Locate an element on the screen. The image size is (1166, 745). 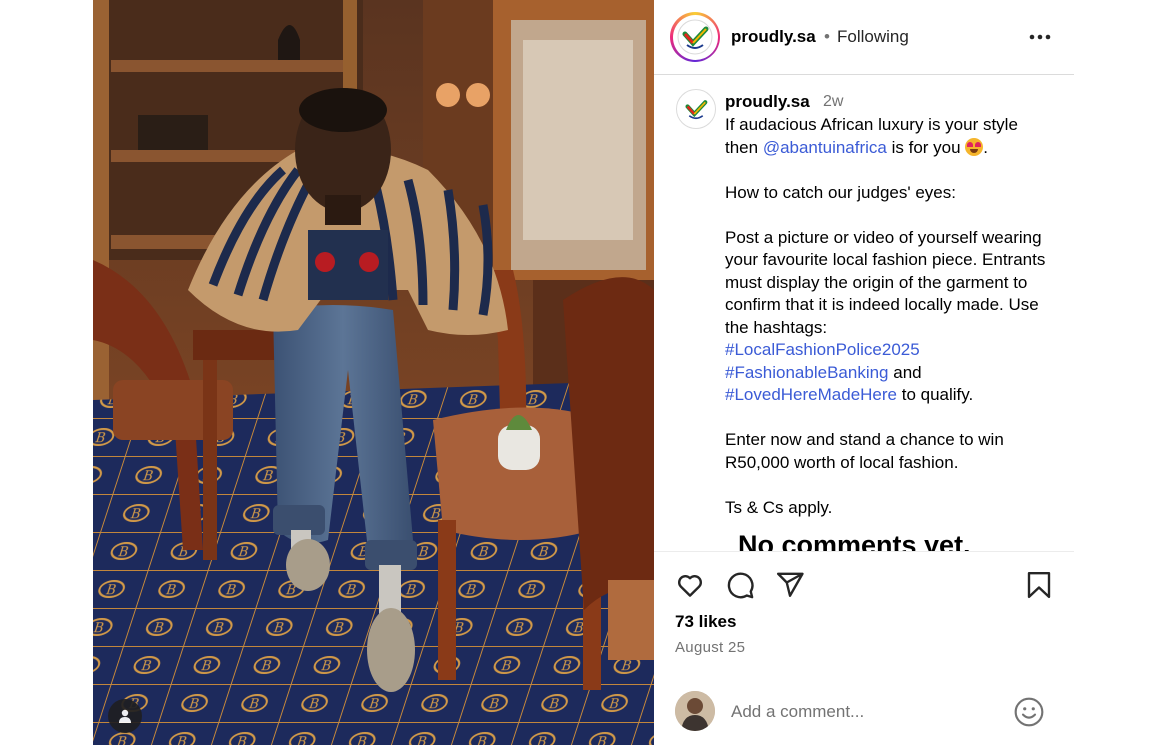
smiley-icon is located at coordinates (1029, 712).